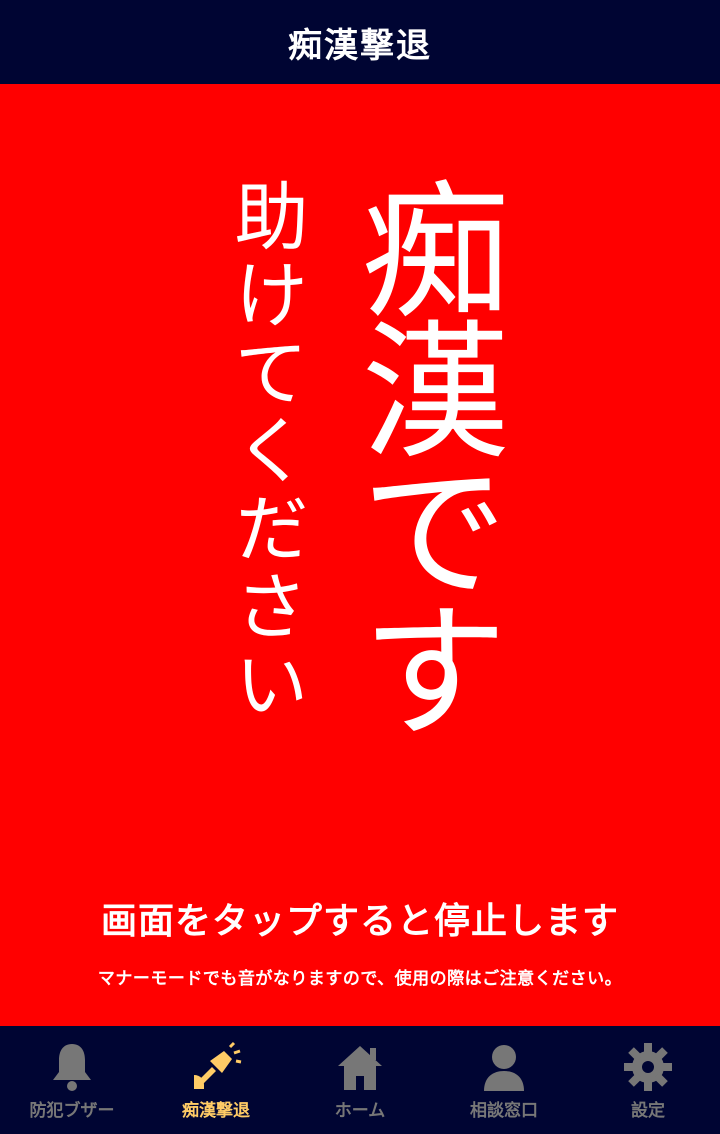 The height and width of the screenshot is (1134, 720). What do you see at coordinates (648, 1067) in the screenshot?
I see `gear-icon` at bounding box center [648, 1067].